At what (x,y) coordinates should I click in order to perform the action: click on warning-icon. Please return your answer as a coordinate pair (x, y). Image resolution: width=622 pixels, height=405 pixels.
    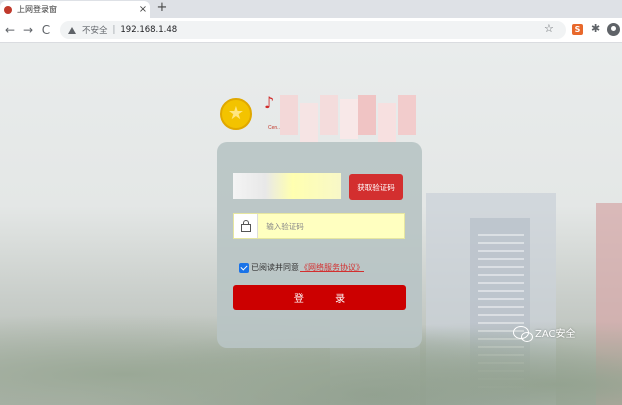
    Looking at the image, I should click on (72, 30).